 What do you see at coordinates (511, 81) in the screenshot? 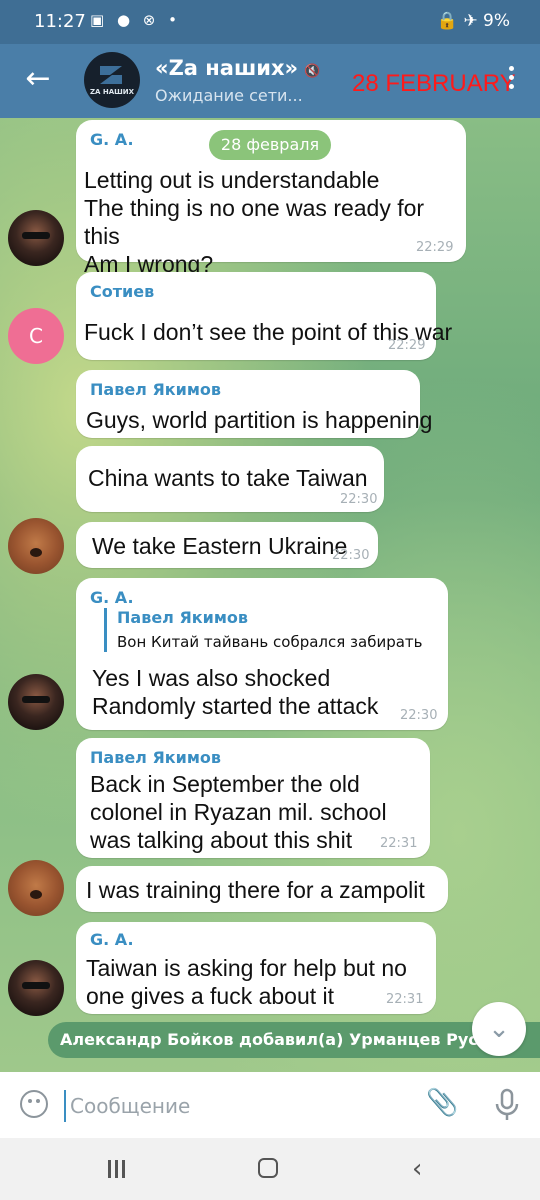
I see `more-options-icon` at bounding box center [511, 81].